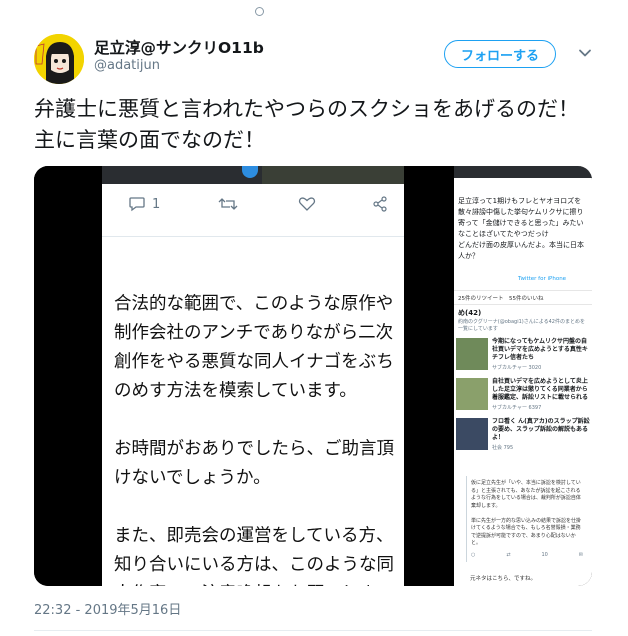 The height and width of the screenshot is (636, 628). I want to click on reply-action: 1, so click(144, 204).